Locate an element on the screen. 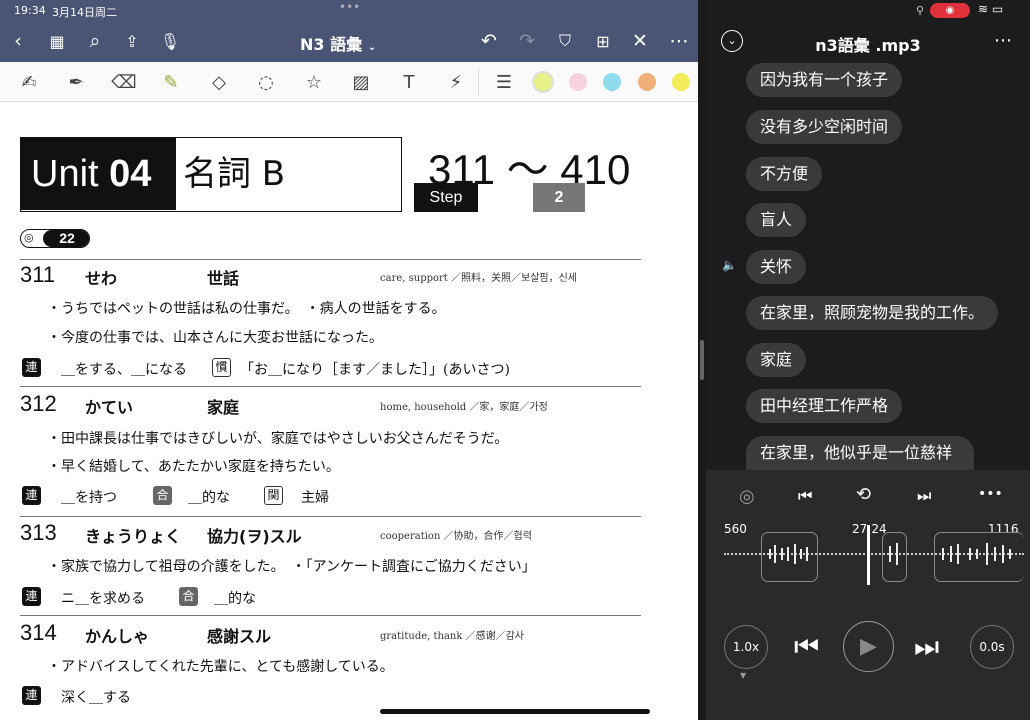 This screenshot has width=1030, height=720. color-swatch-pink is located at coordinates (578, 82).